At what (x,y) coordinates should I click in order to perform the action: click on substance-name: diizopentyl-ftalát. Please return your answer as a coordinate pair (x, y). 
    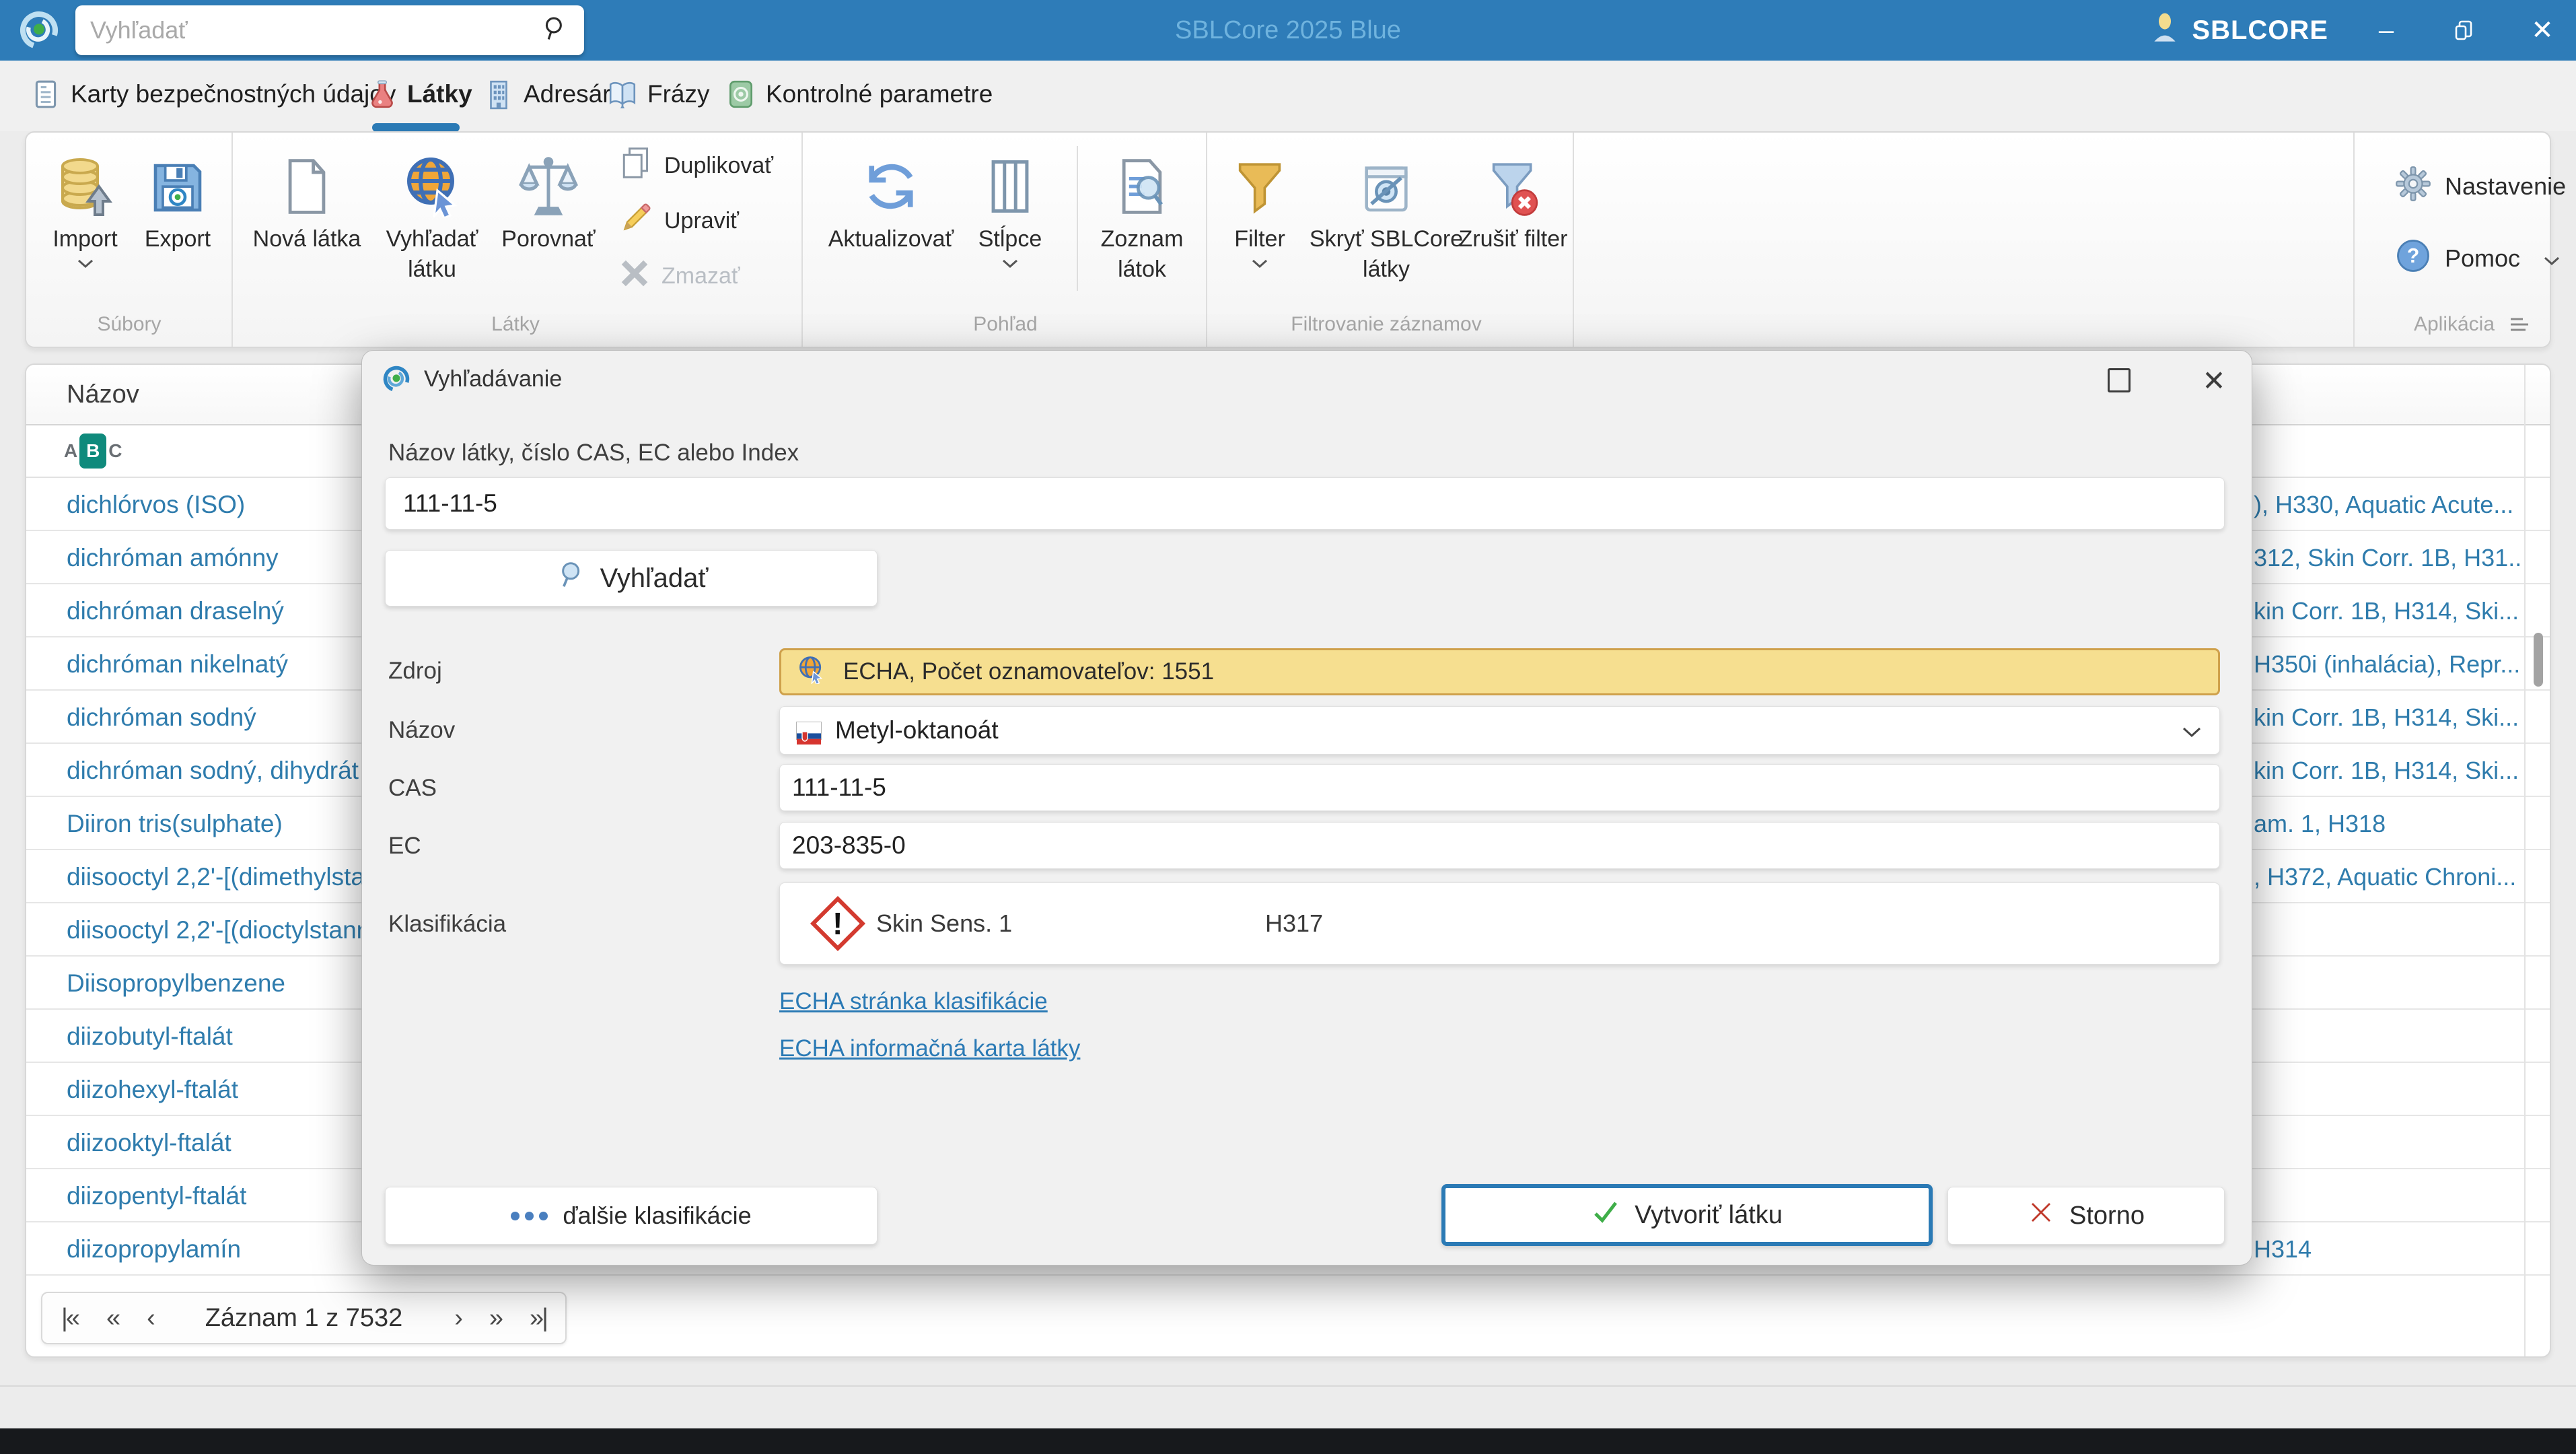
    Looking at the image, I should click on (157, 1195).